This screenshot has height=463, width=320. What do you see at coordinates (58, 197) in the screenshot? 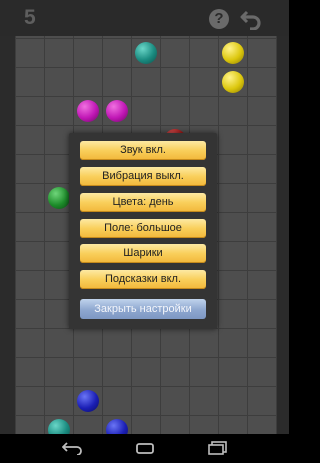
I see `green-ball` at bounding box center [58, 197].